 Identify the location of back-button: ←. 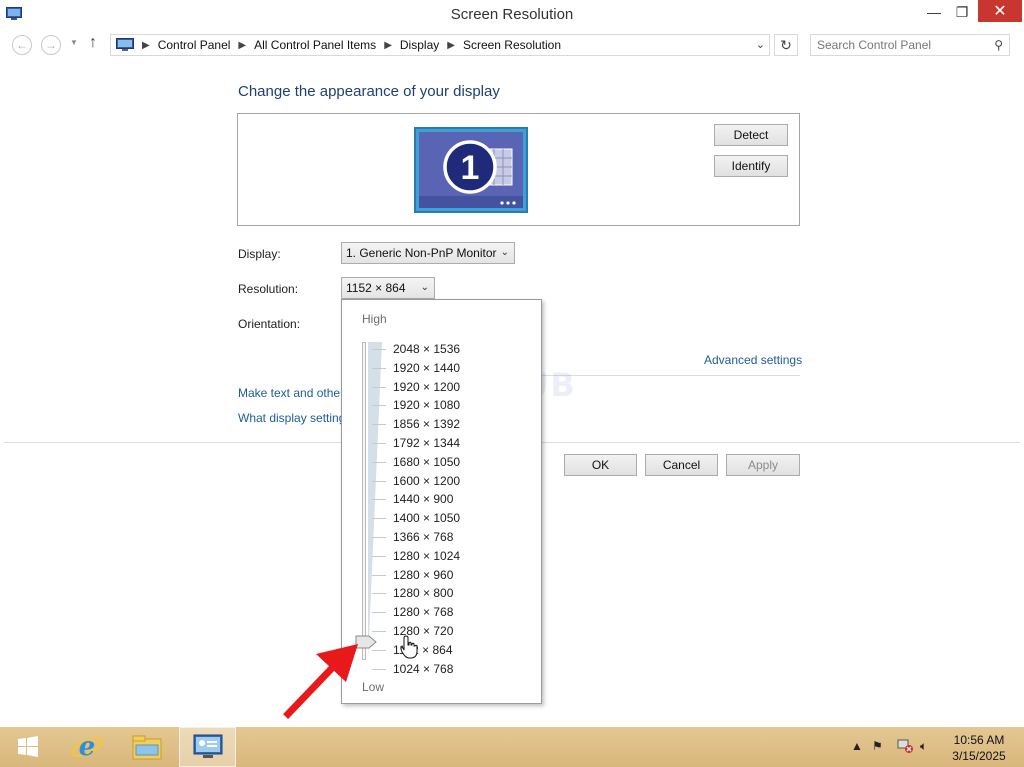
(22, 45).